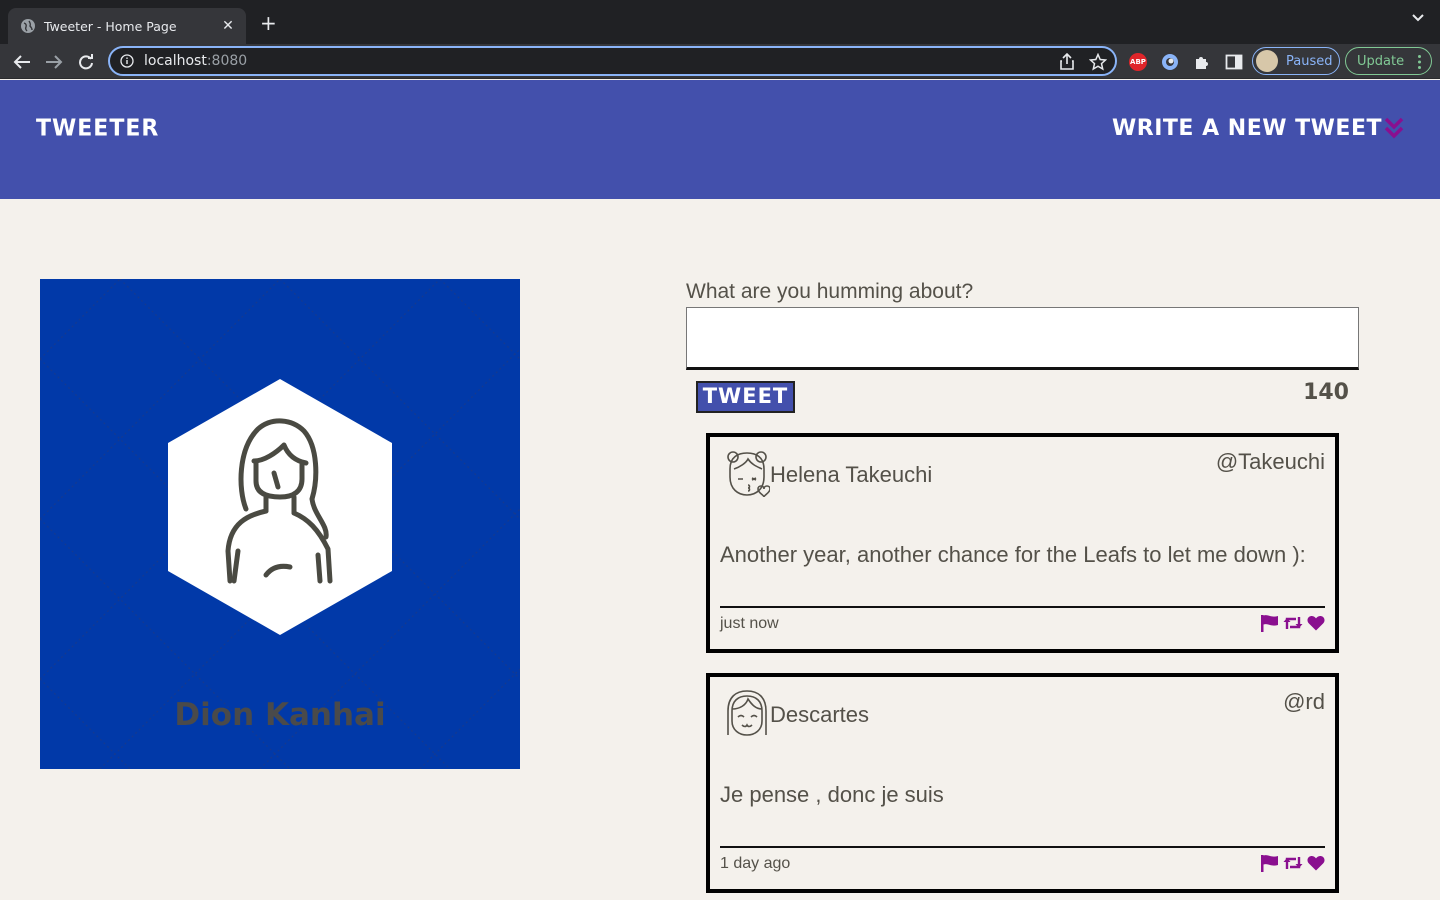 The width and height of the screenshot is (1440, 900). I want to click on site-info-icon, so click(127, 61).